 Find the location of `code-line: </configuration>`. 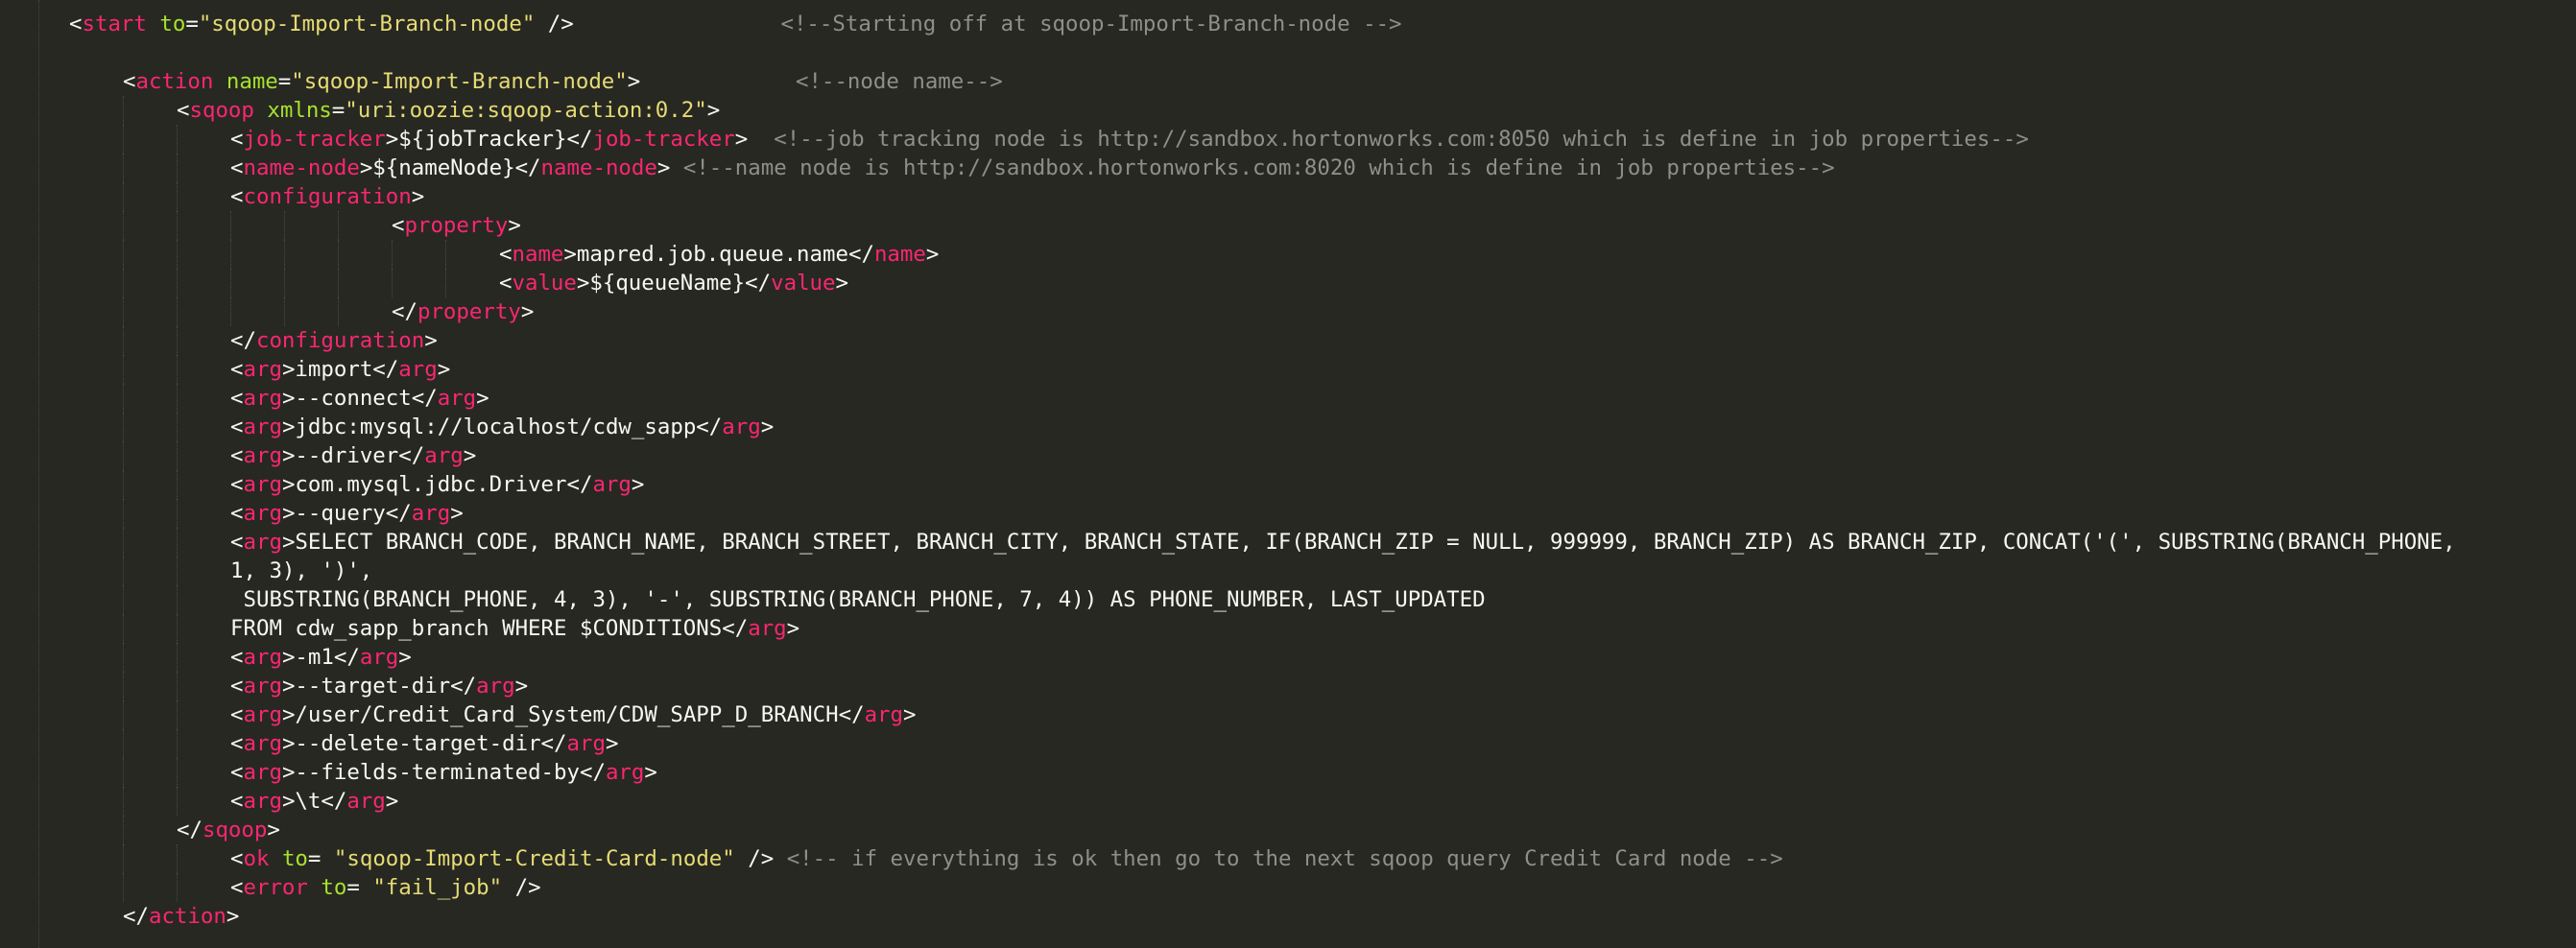

code-line: </configuration> is located at coordinates (334, 340).